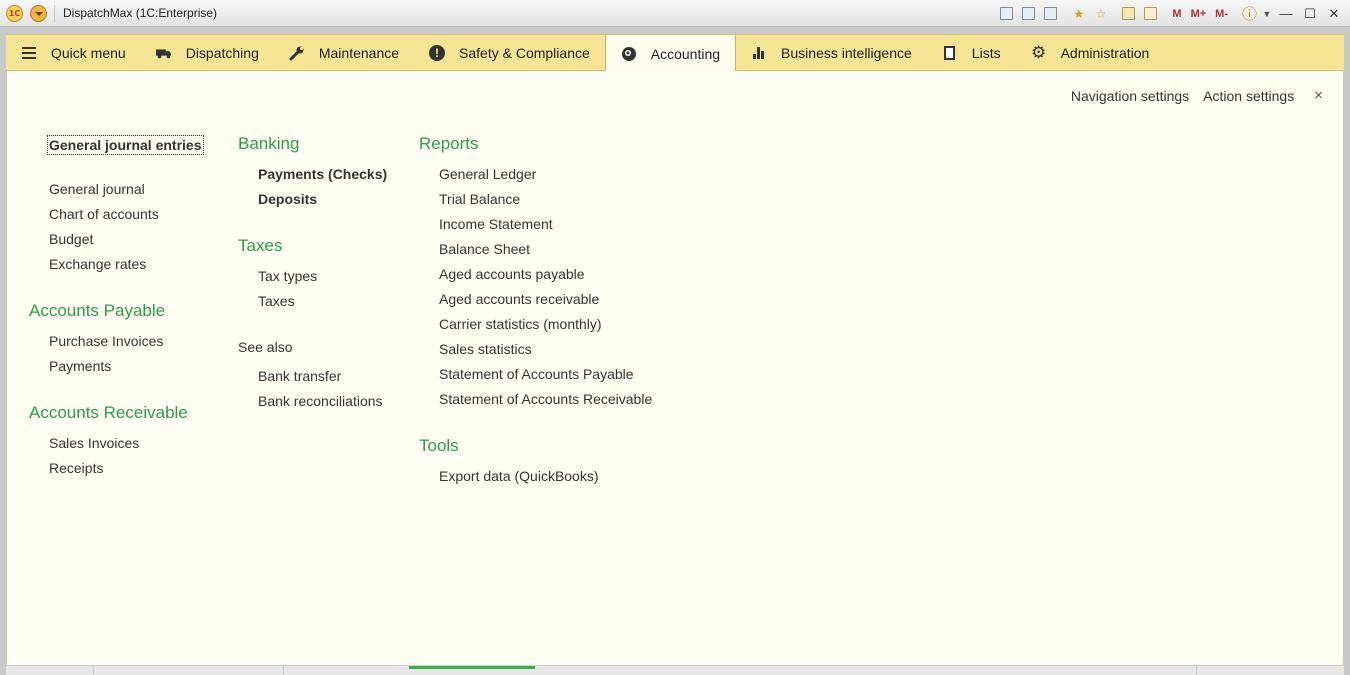  Describe the element at coordinates (108, 412) in the screenshot. I see `accounts-receivable-header: Accounts Receivable` at that location.